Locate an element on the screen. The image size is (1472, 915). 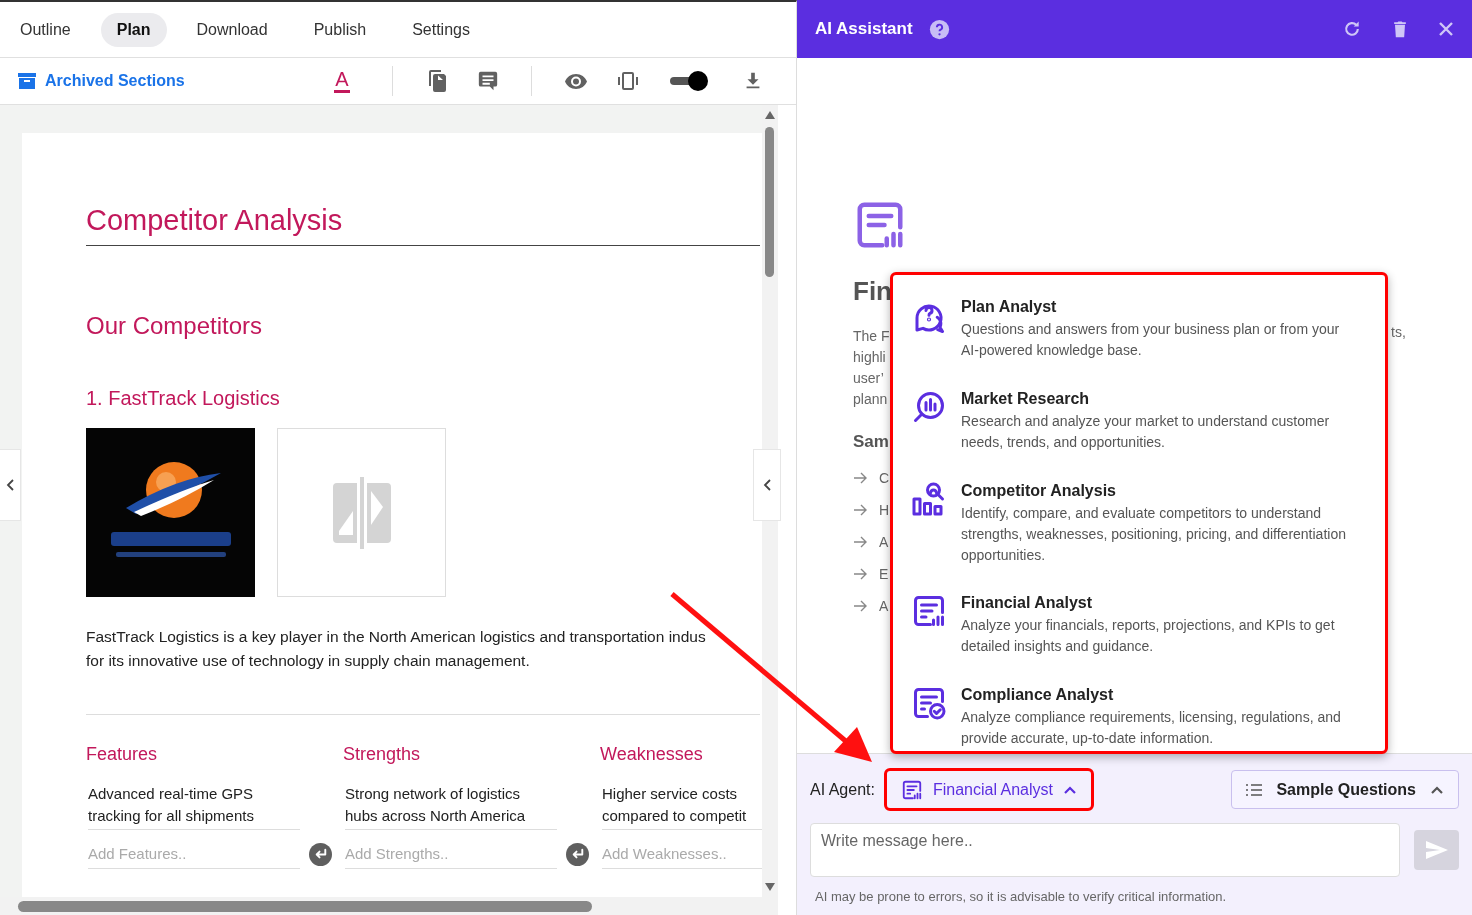
list-entry: Advanced real-time GPS tracking for all shipments is located at coordinates (194, 806).